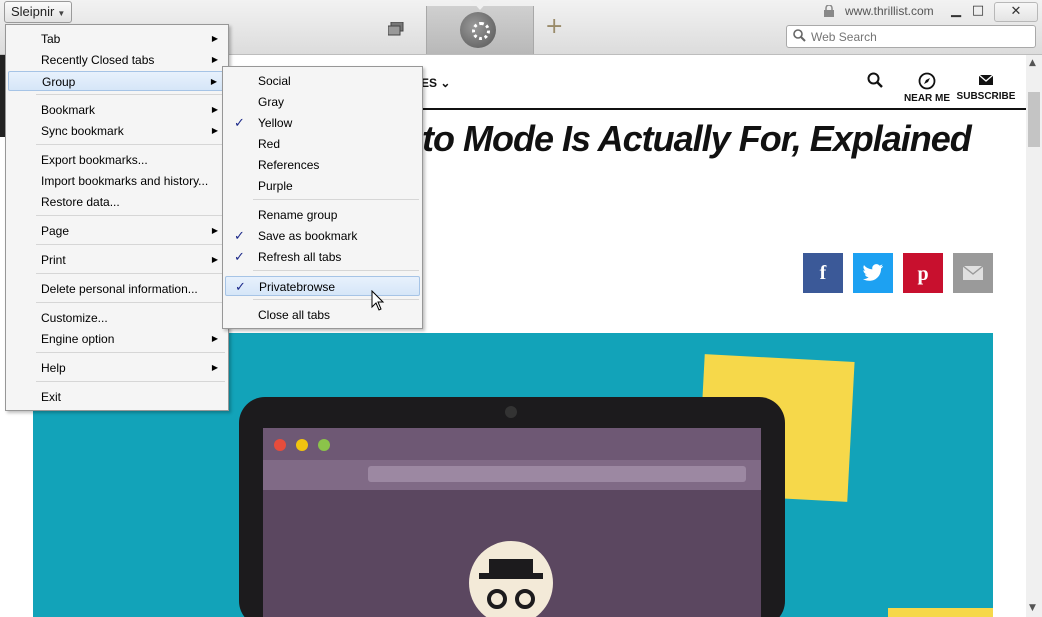 Image resolution: width=1042 pixels, height=617 pixels. Describe the element at coordinates (117, 110) in the screenshot. I see `menu-item-bookmark: Bookmark ▶` at that location.